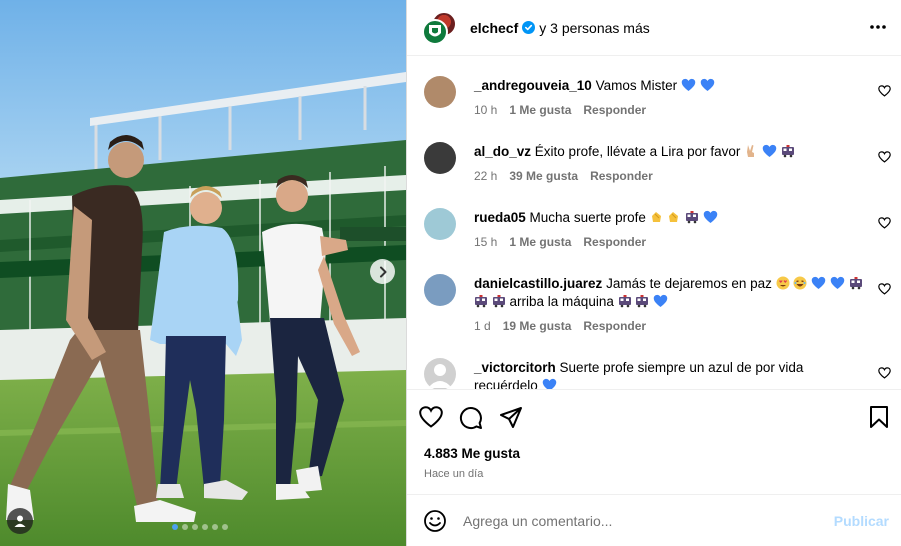 The height and width of the screenshot is (546, 901). Describe the element at coordinates (472, 453) in the screenshot. I see `likes-count: 4.883 Me gusta` at that location.